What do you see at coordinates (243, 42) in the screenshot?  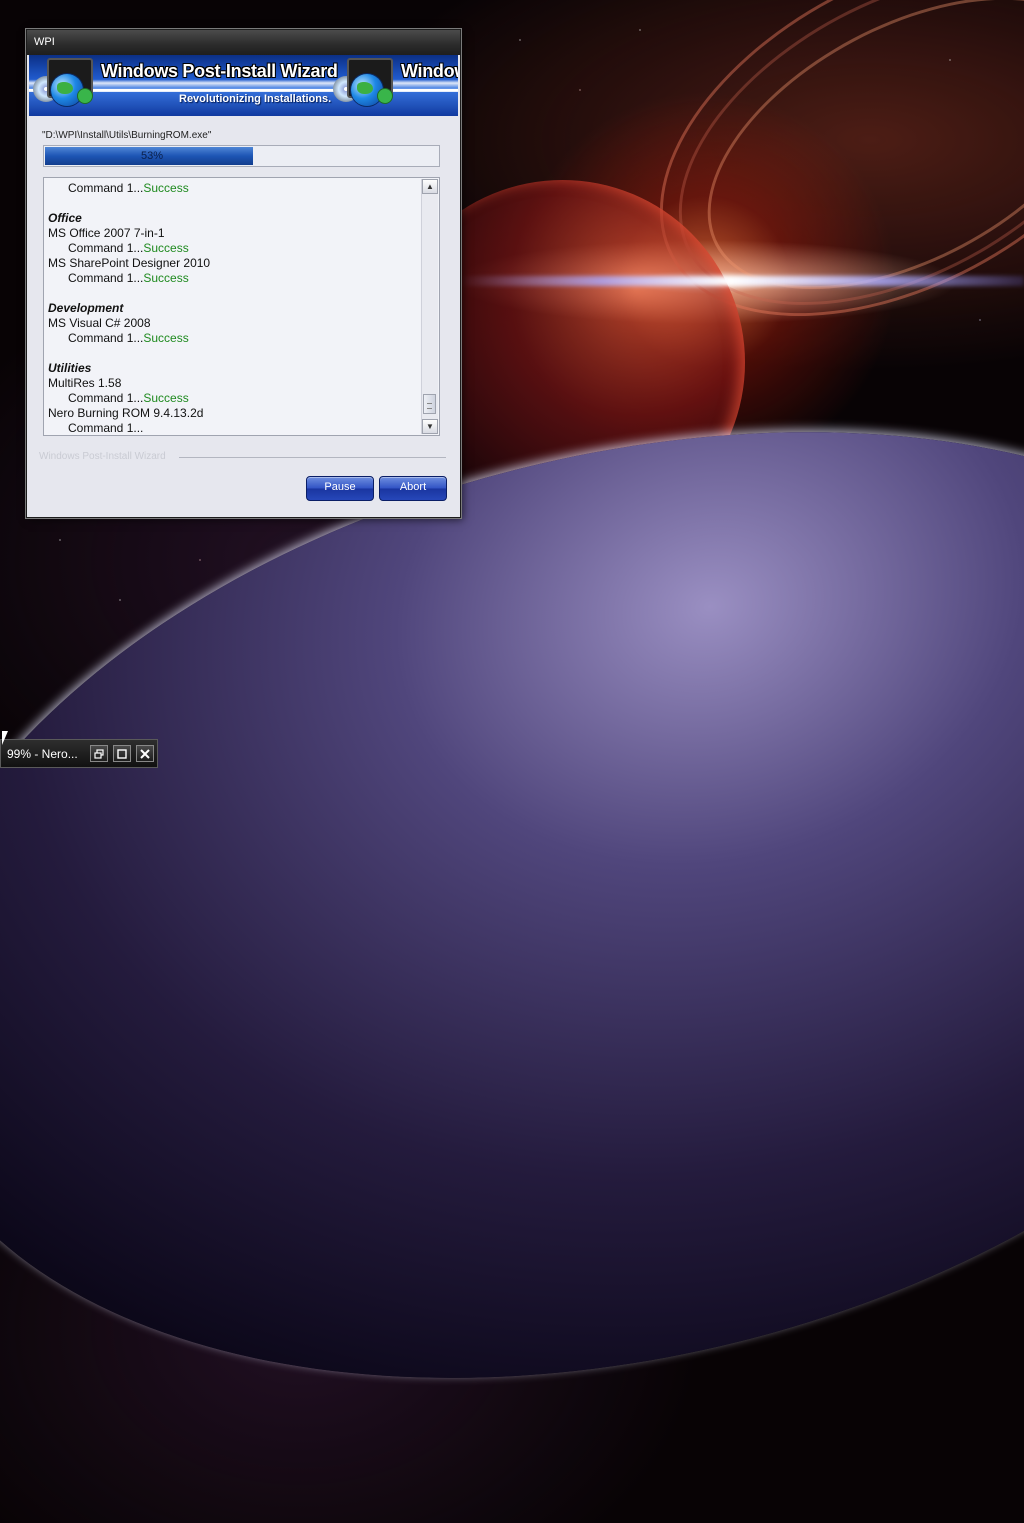 I see `window-titlebar: WPI` at bounding box center [243, 42].